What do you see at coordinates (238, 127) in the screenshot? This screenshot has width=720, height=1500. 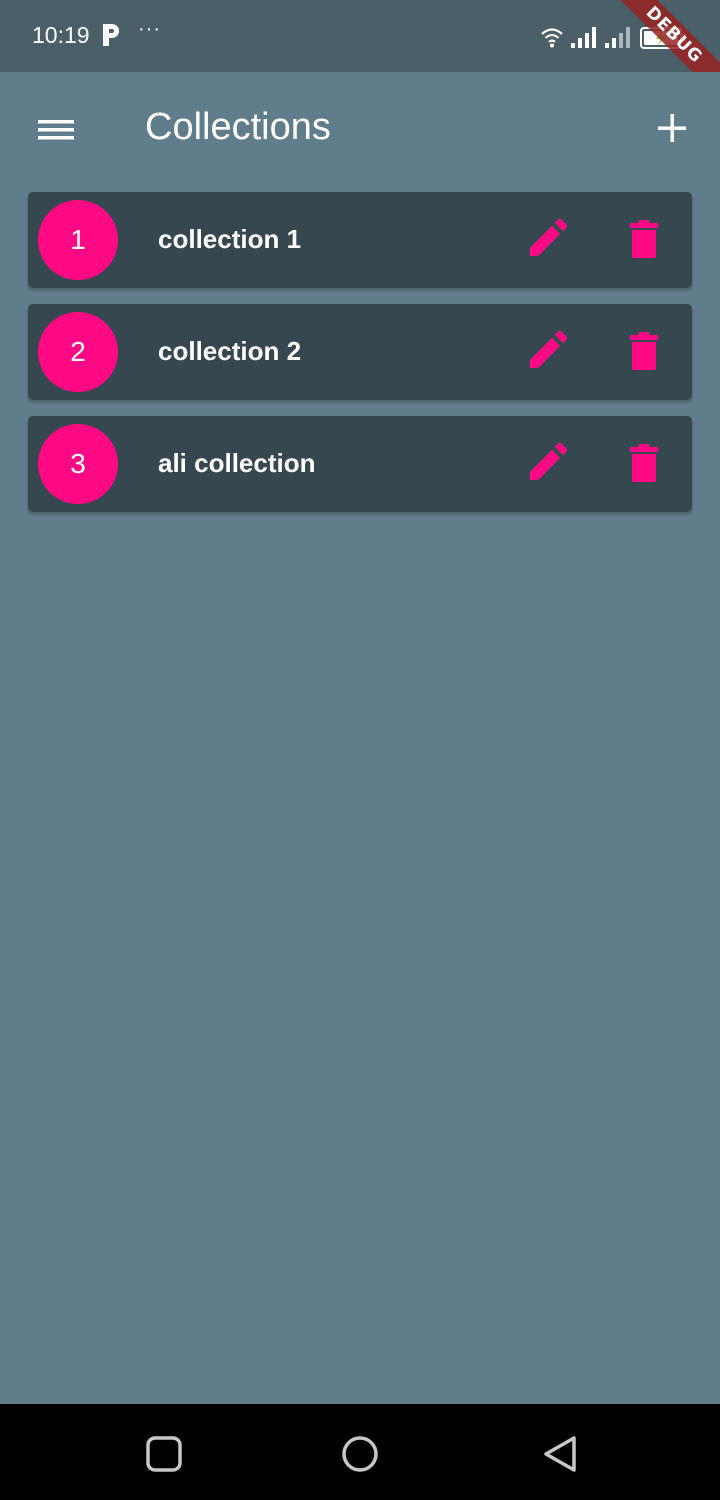 I see `page-title: Collections` at bounding box center [238, 127].